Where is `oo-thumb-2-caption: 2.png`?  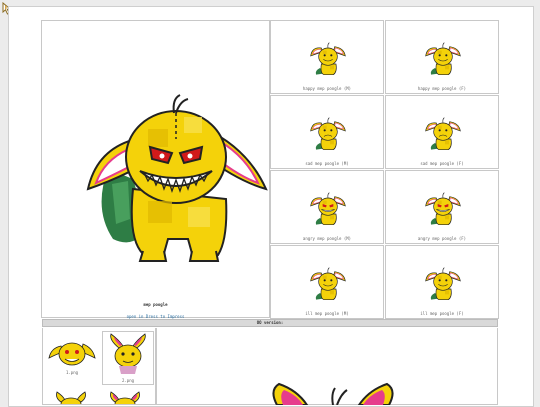 oo-thumb-2-caption: 2.png is located at coordinates (128, 380).